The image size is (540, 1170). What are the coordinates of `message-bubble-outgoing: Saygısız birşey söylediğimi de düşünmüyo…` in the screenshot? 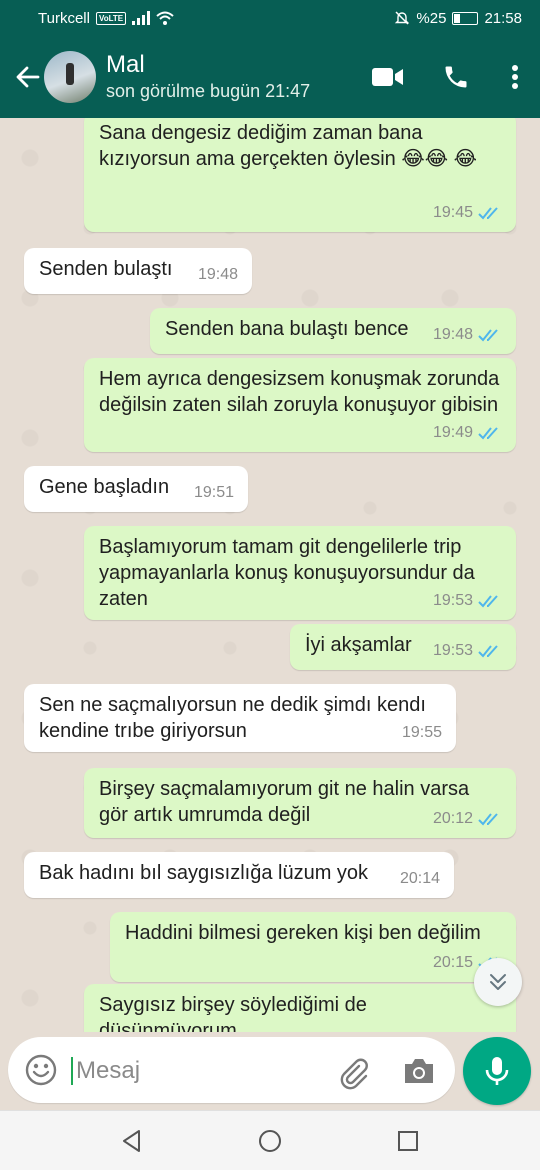 It's located at (300, 1008).